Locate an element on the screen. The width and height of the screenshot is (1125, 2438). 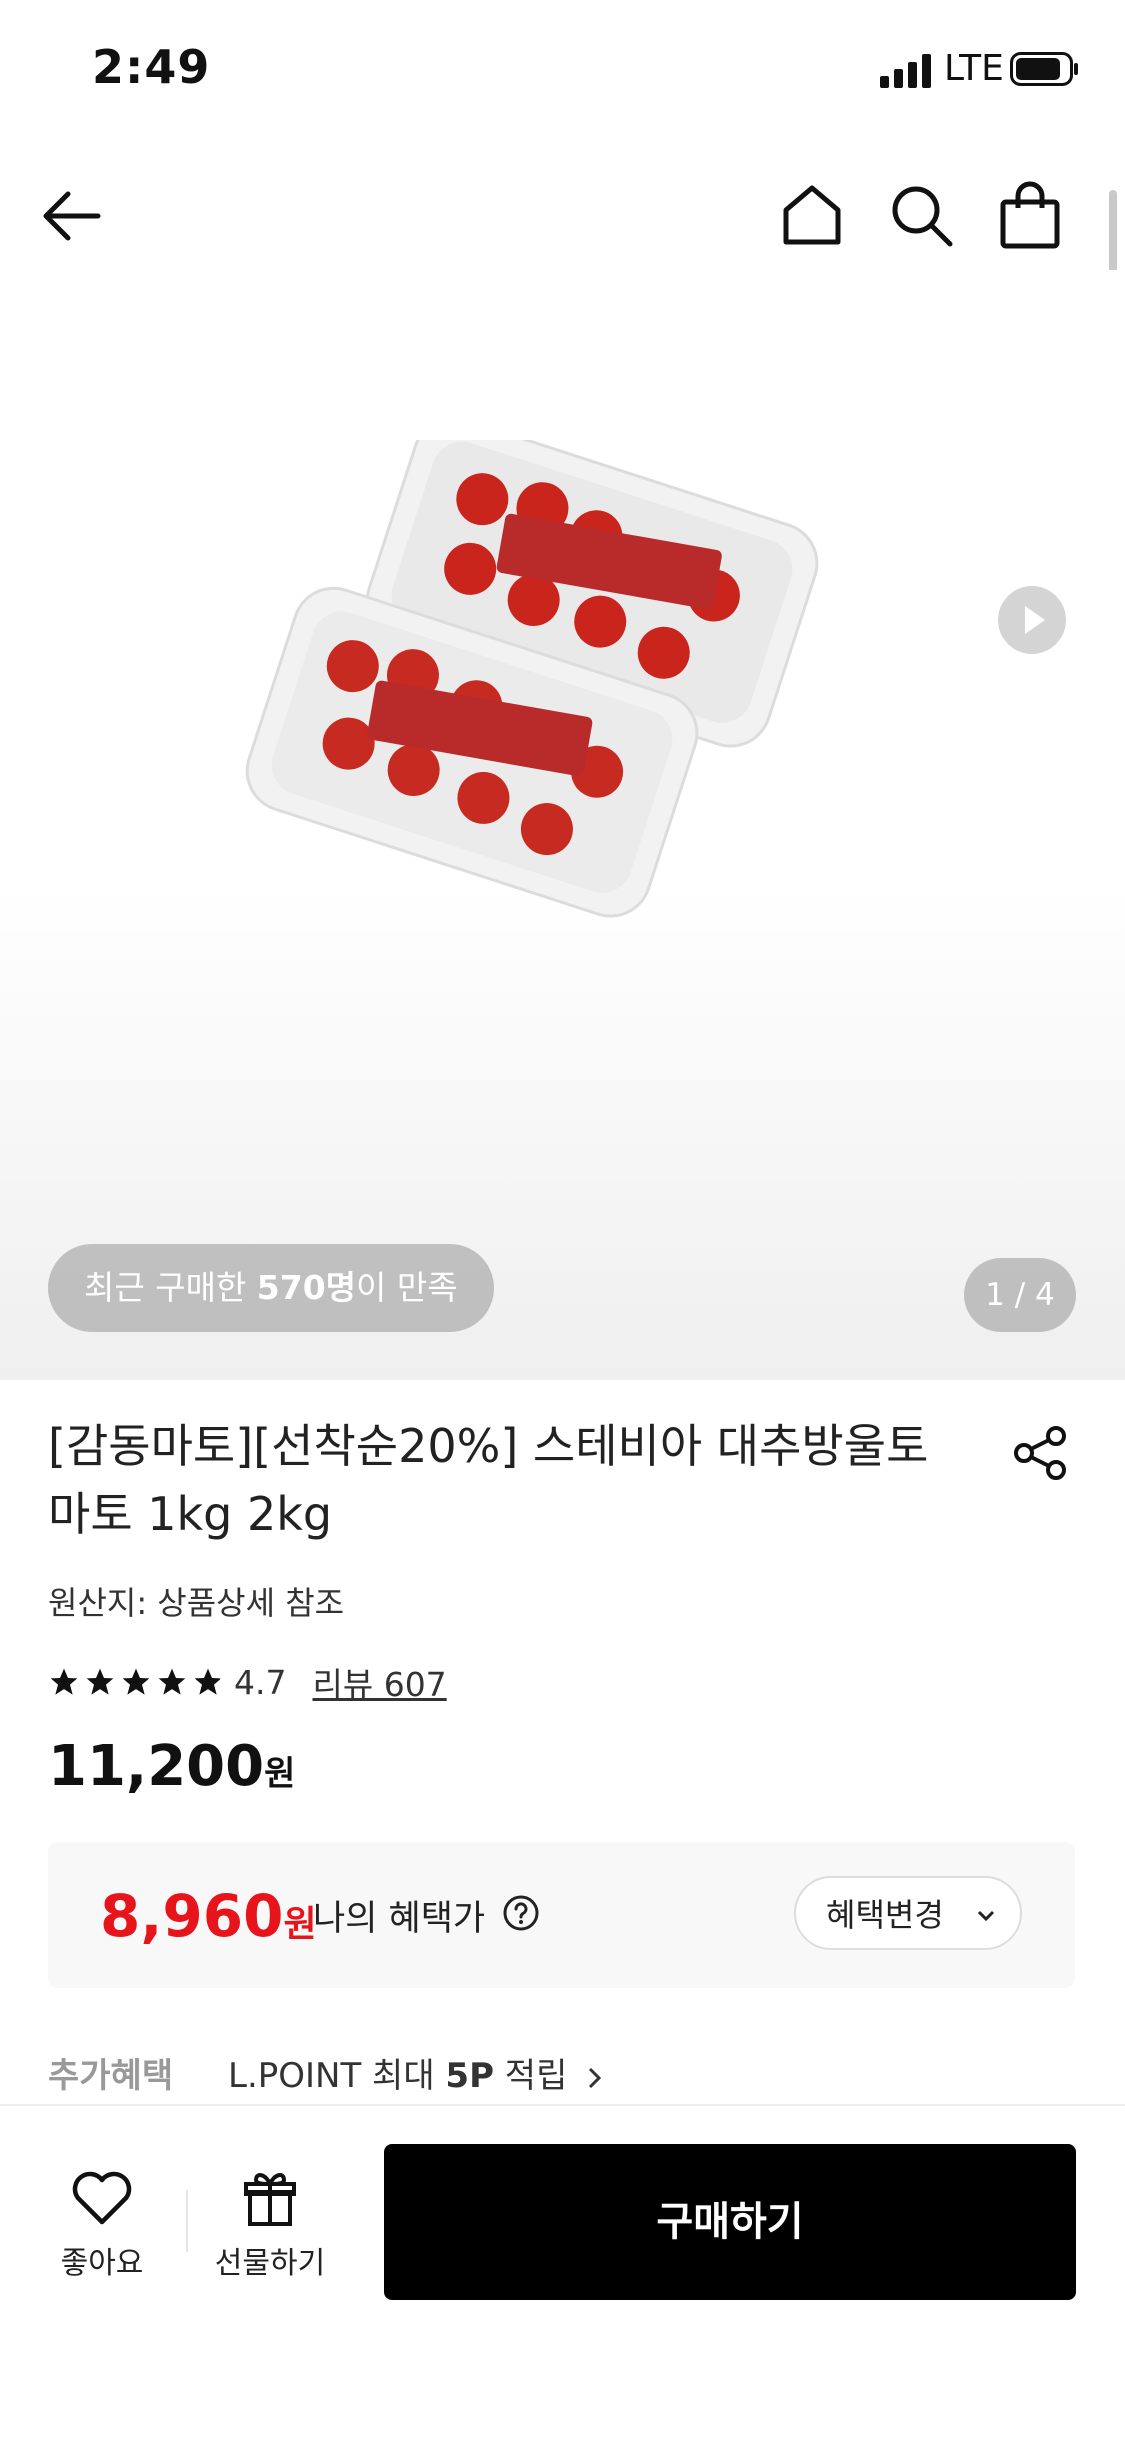
review-link: 리뷰 607 is located at coordinates (379, 1682).